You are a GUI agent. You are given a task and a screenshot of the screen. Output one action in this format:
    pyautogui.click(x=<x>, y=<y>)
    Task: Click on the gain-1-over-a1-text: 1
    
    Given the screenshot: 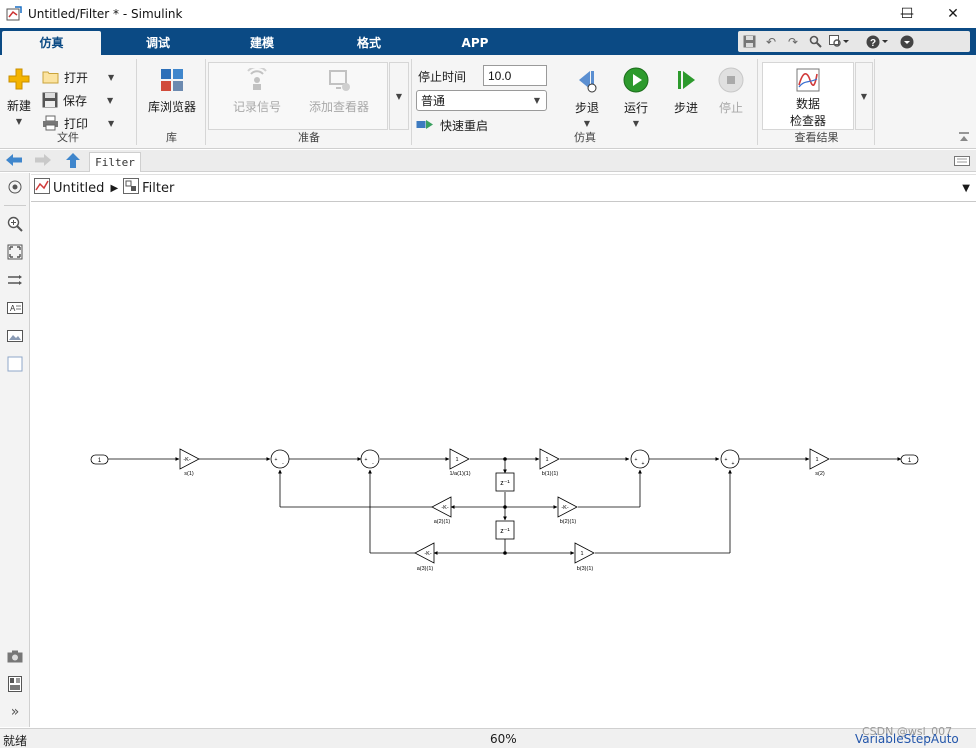 What is the action you would take?
    pyautogui.click(x=456, y=460)
    